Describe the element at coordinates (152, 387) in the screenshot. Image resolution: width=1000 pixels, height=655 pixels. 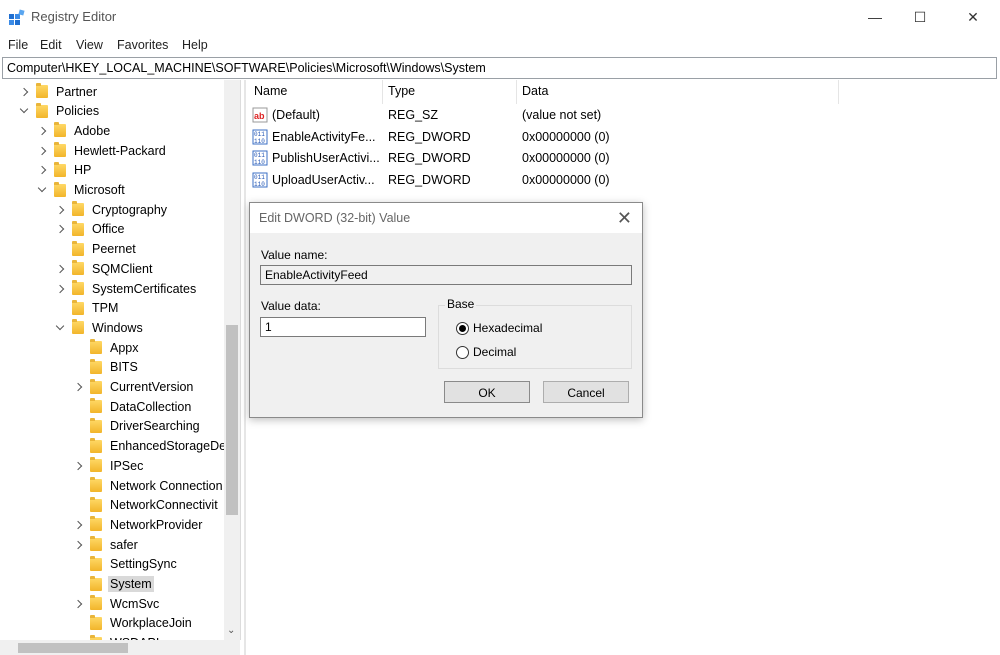
I see `tree-node-label: CurrentVersion` at that location.